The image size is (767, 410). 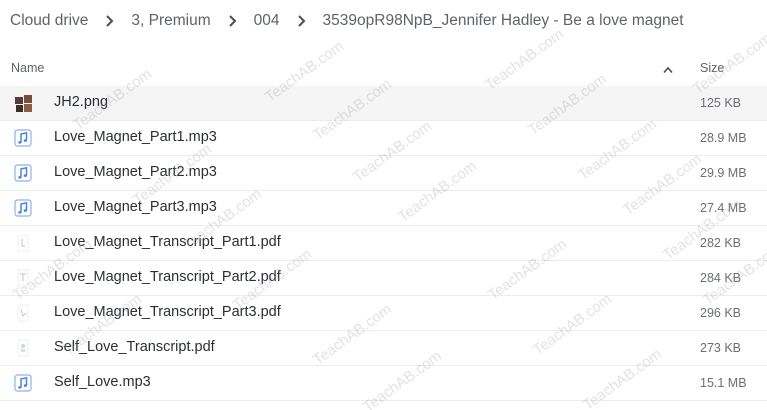 What do you see at coordinates (721, 278) in the screenshot?
I see `file-size: 284 KB` at bounding box center [721, 278].